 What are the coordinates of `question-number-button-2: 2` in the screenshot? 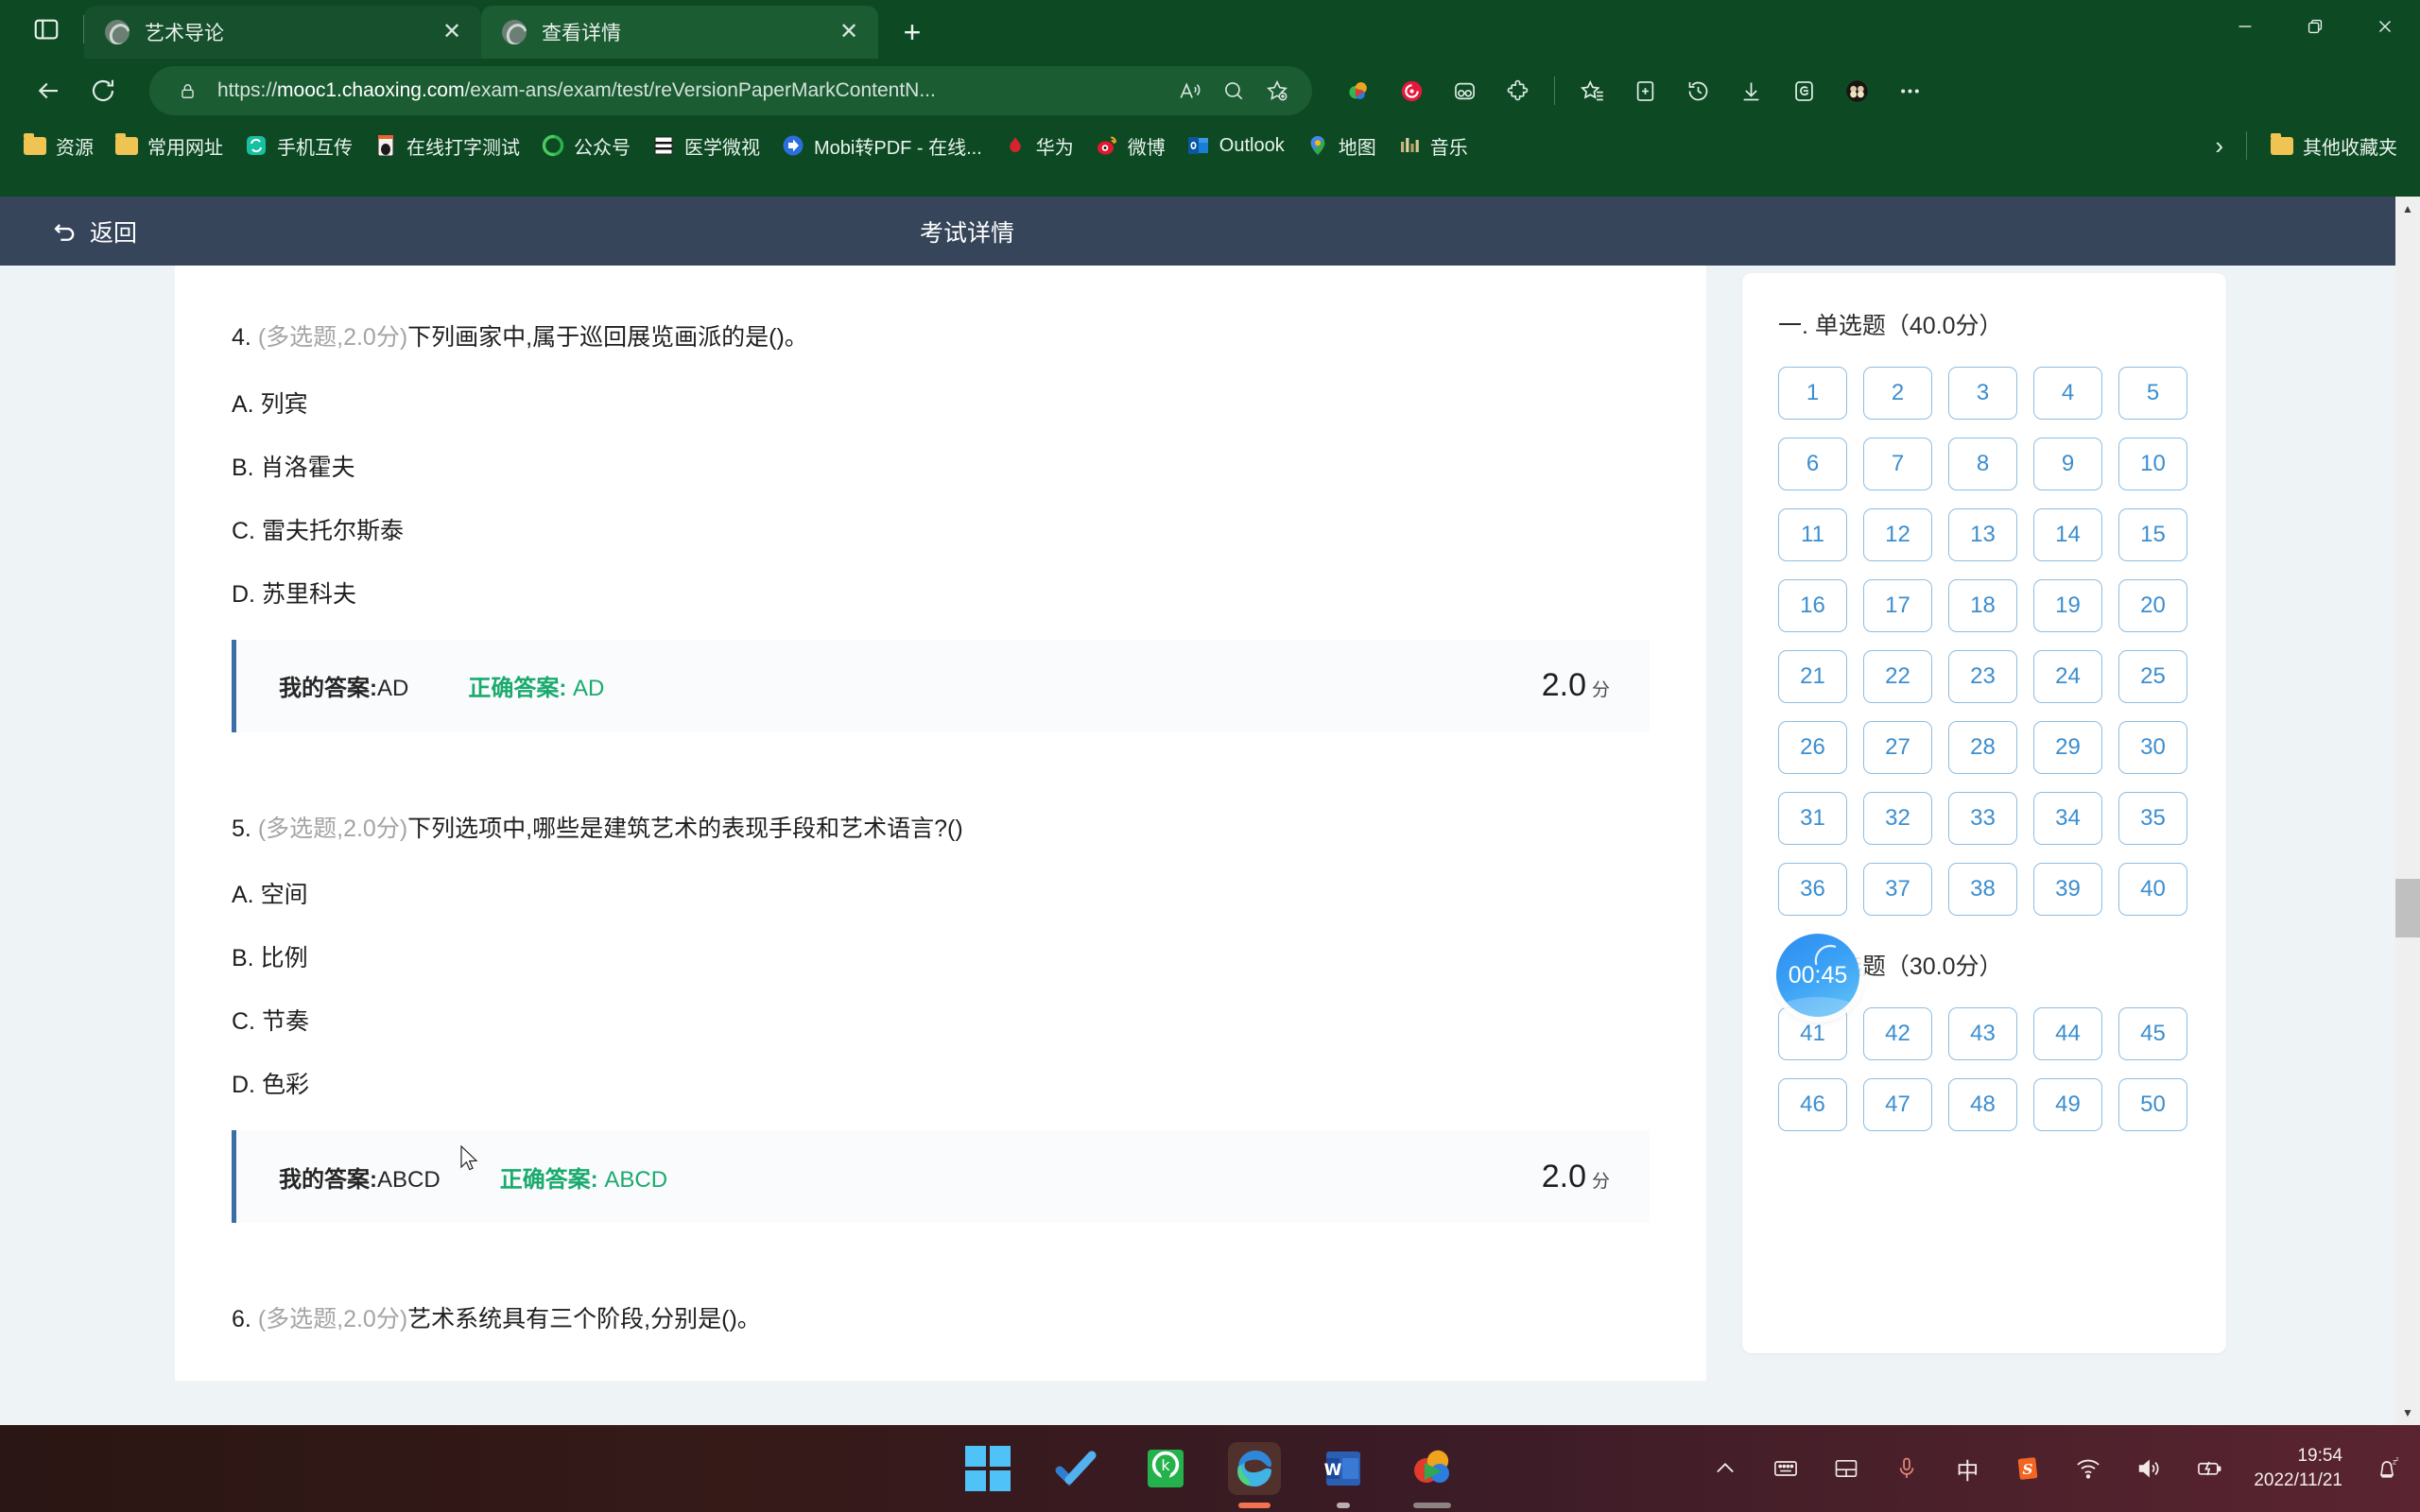 It's located at (1897, 393).